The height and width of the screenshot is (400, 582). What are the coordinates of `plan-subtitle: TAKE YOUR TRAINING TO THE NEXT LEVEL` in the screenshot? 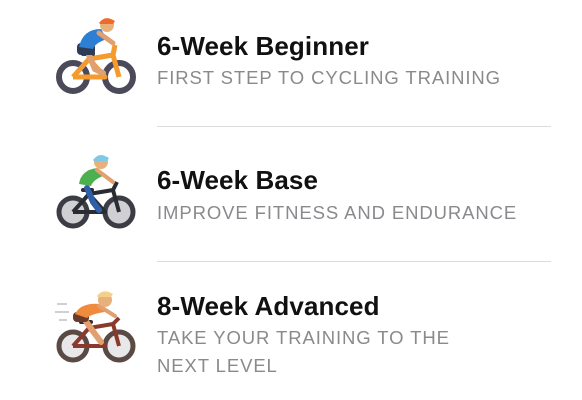 It's located at (303, 351).